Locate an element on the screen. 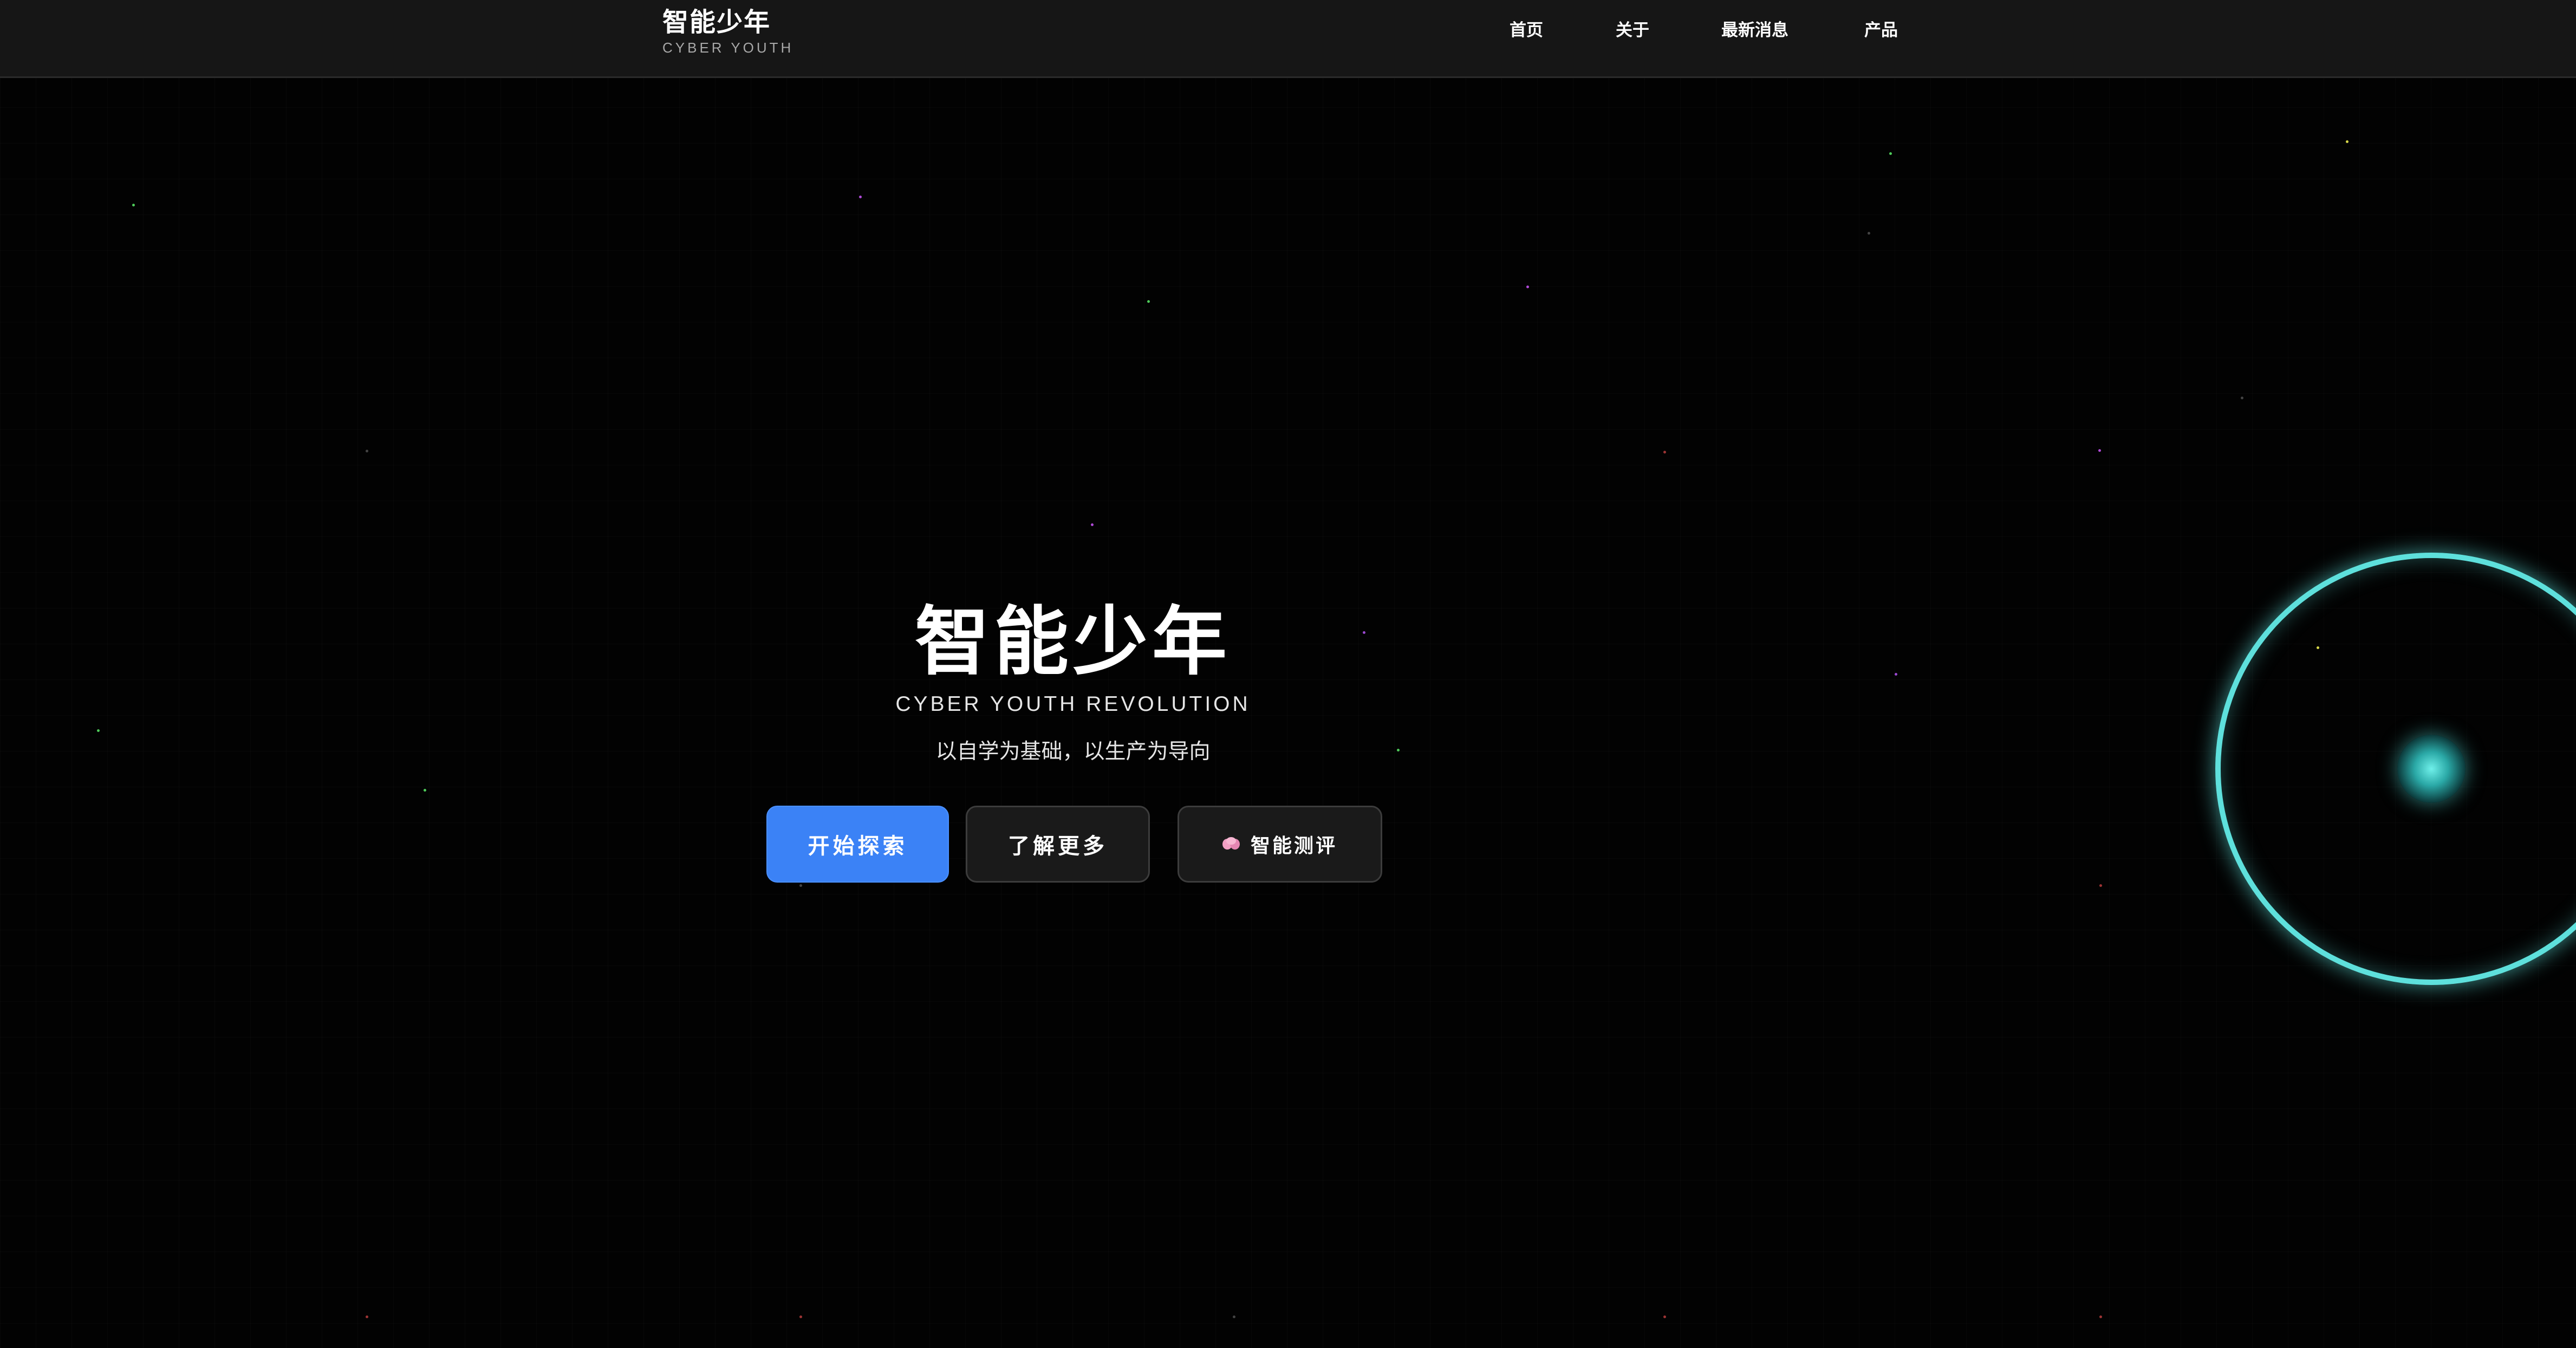  brain-icon is located at coordinates (1231, 844).